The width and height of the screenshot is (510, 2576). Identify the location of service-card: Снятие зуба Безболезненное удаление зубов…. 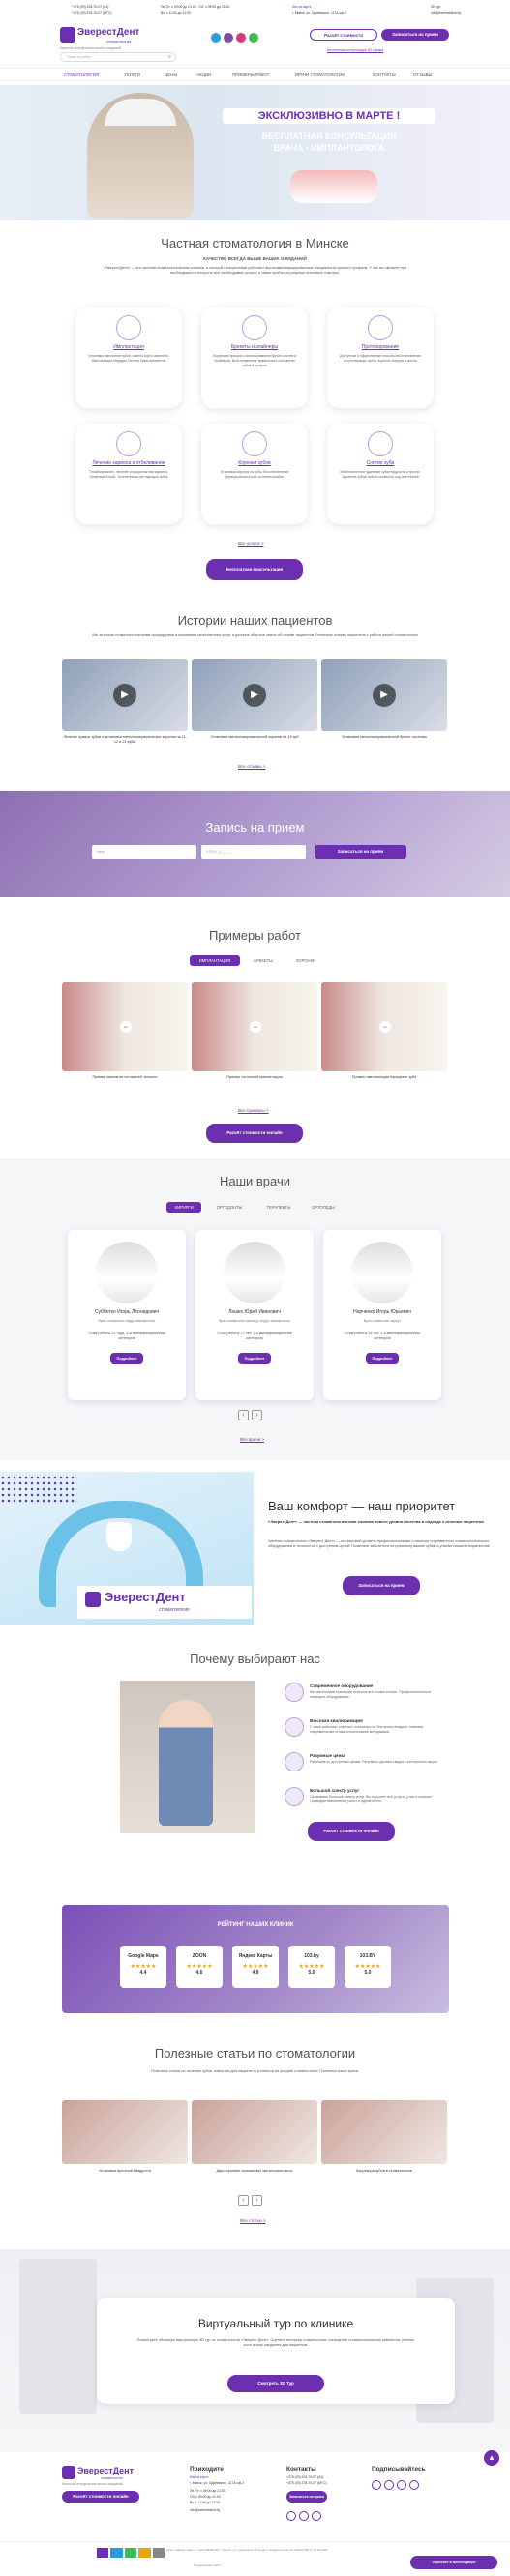
(381, 474).